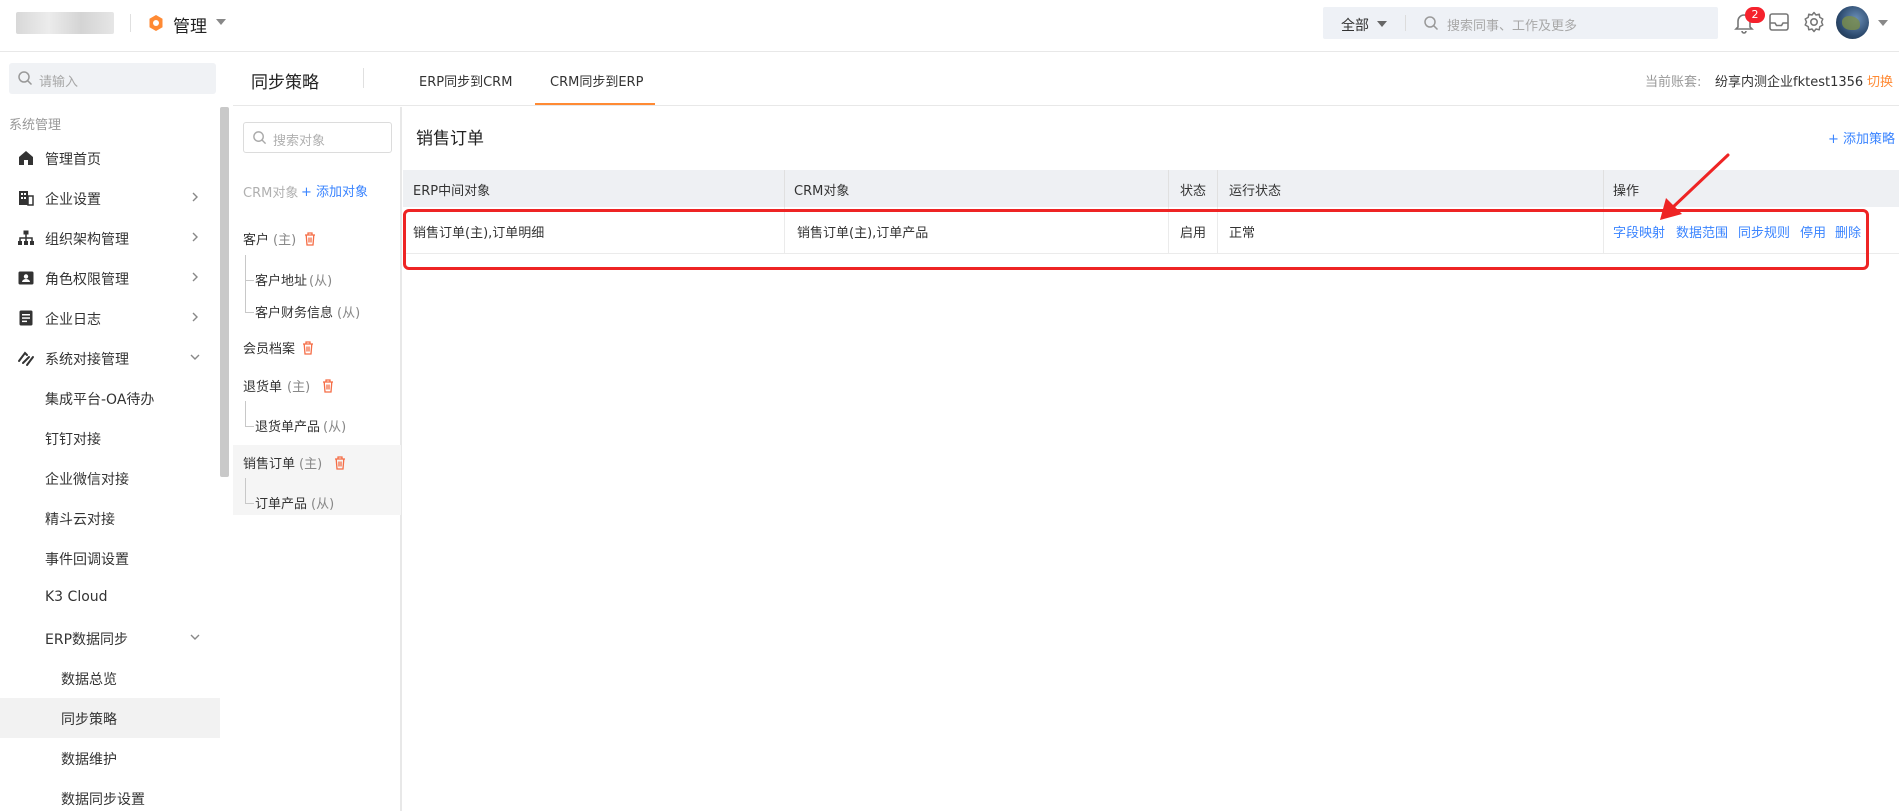 This screenshot has width=1899, height=811. I want to click on sidebar-item-sync-policy: 同步策略, so click(110, 718).